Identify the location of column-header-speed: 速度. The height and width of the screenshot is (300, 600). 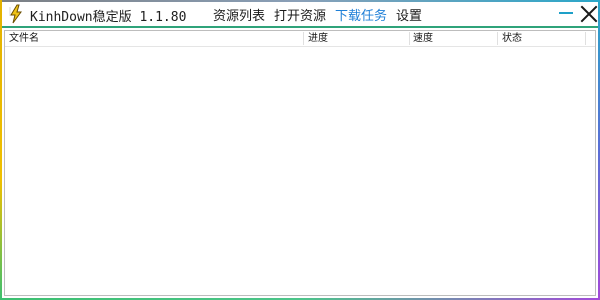
(423, 38).